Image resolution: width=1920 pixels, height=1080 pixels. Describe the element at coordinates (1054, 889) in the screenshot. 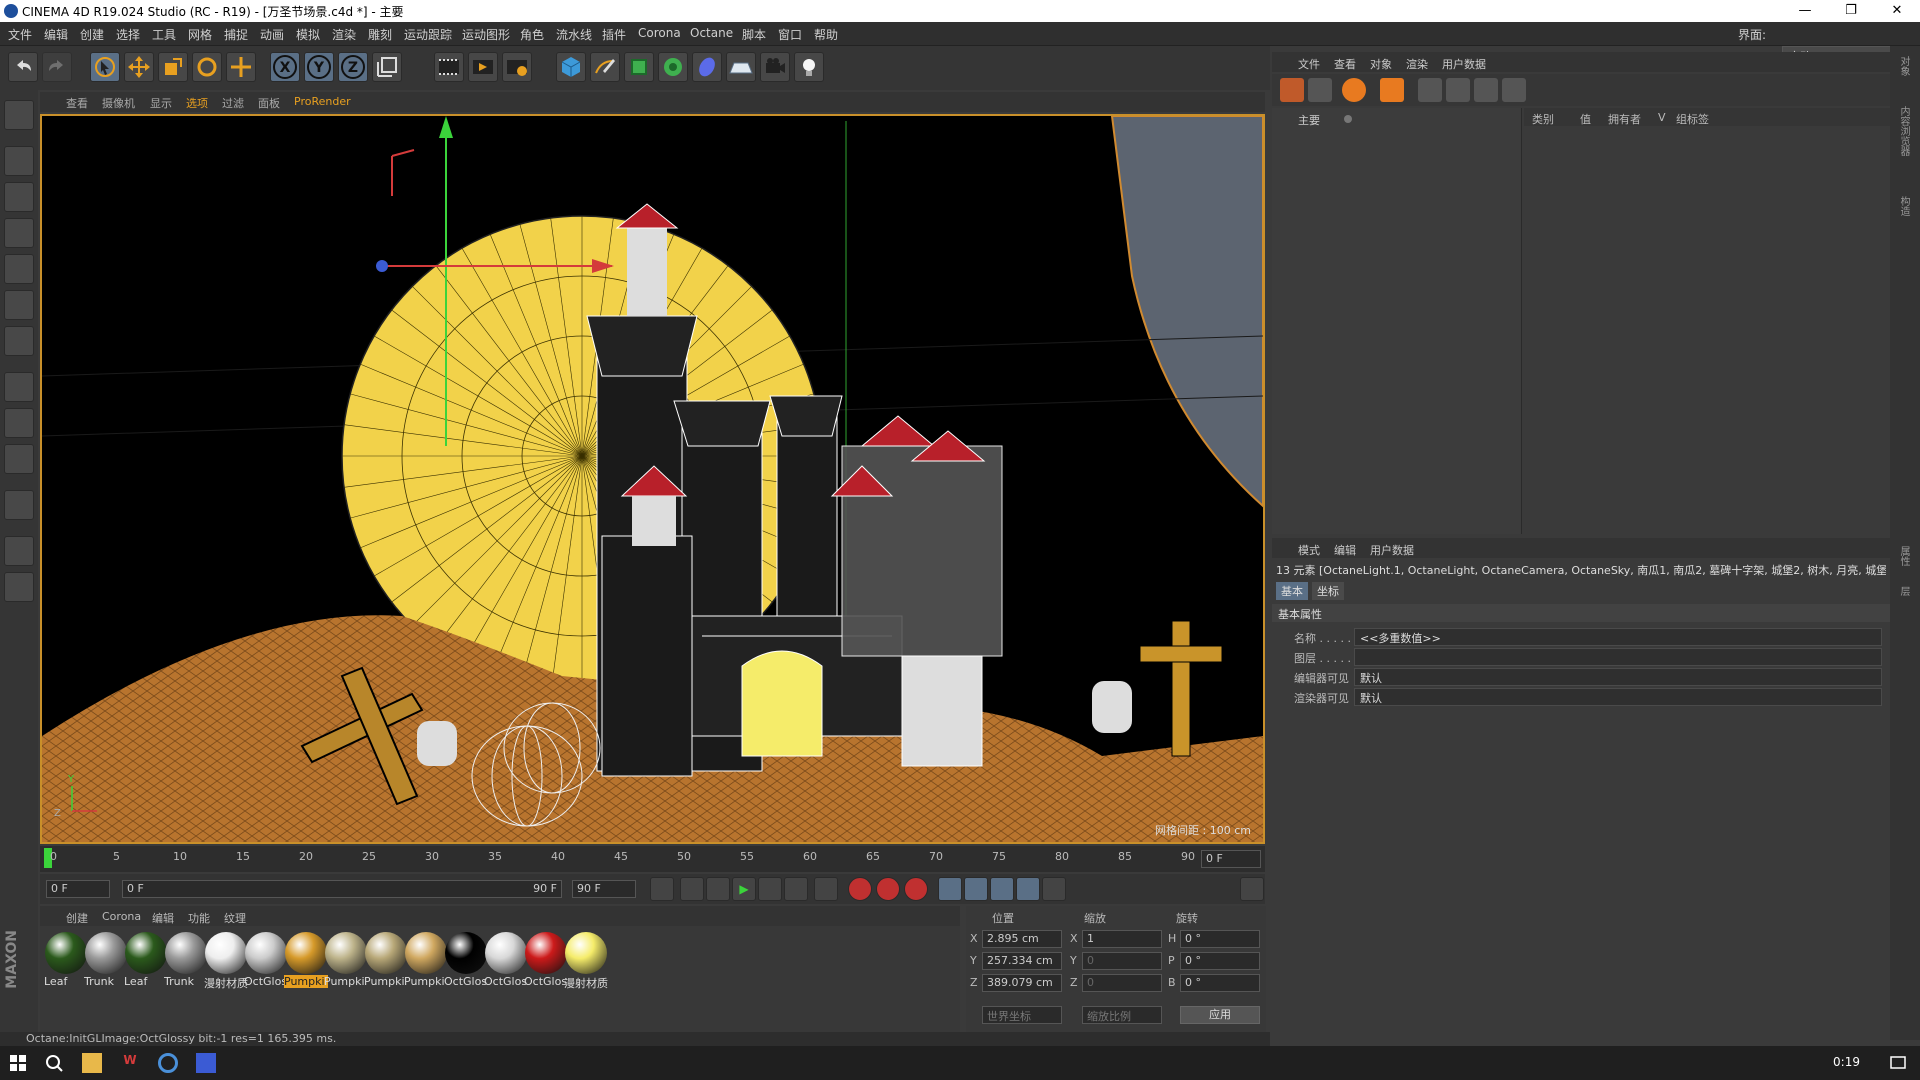

I see `record-pla-icon` at that location.